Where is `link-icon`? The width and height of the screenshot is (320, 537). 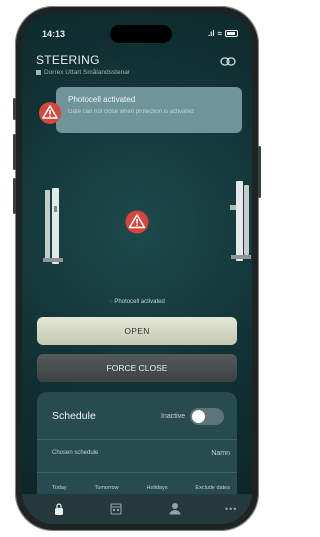 link-icon is located at coordinates (228, 61).